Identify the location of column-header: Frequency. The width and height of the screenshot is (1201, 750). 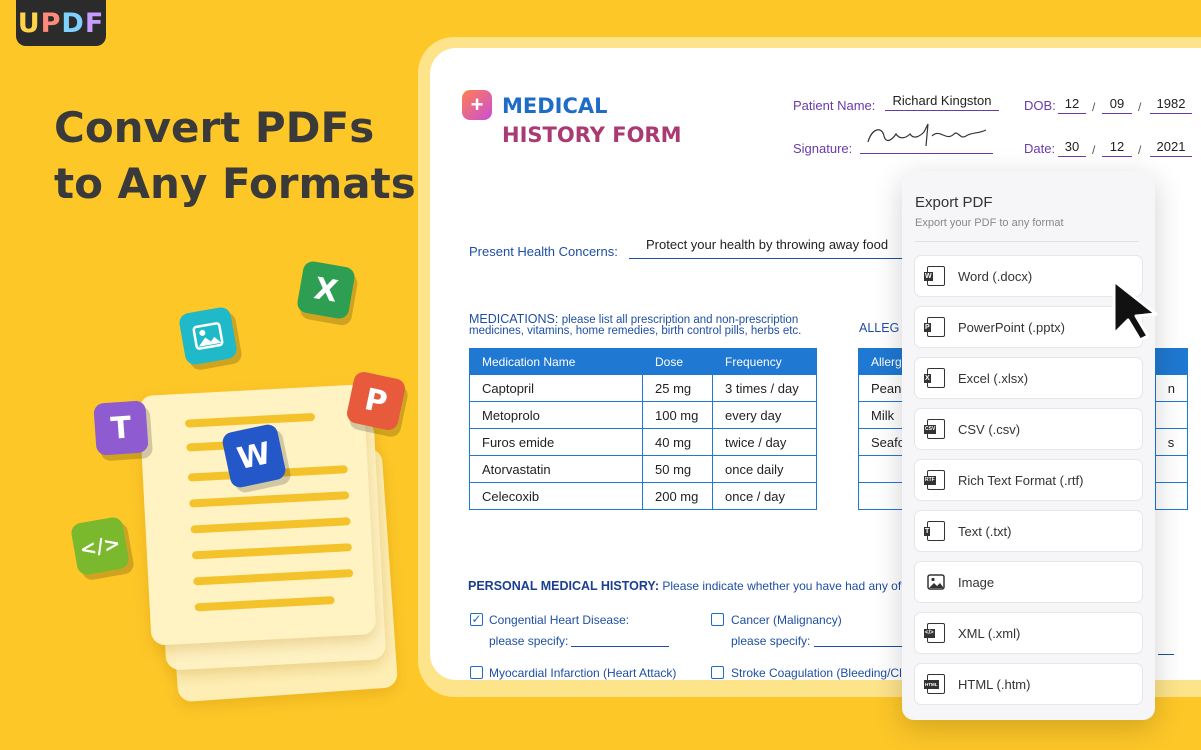
(764, 361).